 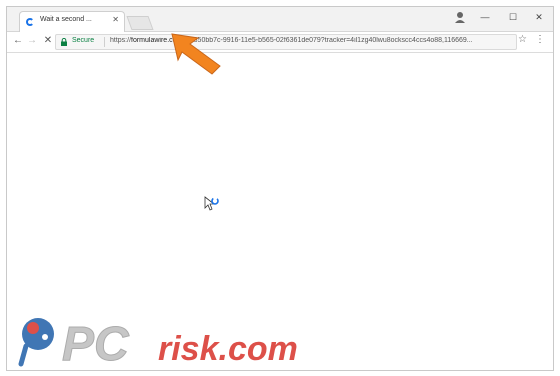 What do you see at coordinates (460, 17) in the screenshot?
I see `profile-icon` at bounding box center [460, 17].